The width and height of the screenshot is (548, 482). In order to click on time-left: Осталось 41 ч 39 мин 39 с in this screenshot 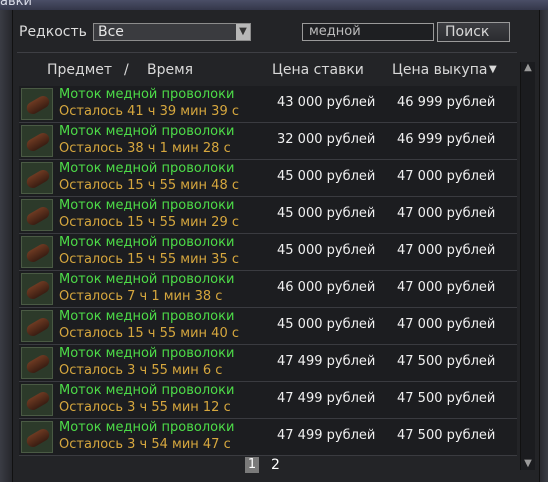, I will do `click(149, 111)`.